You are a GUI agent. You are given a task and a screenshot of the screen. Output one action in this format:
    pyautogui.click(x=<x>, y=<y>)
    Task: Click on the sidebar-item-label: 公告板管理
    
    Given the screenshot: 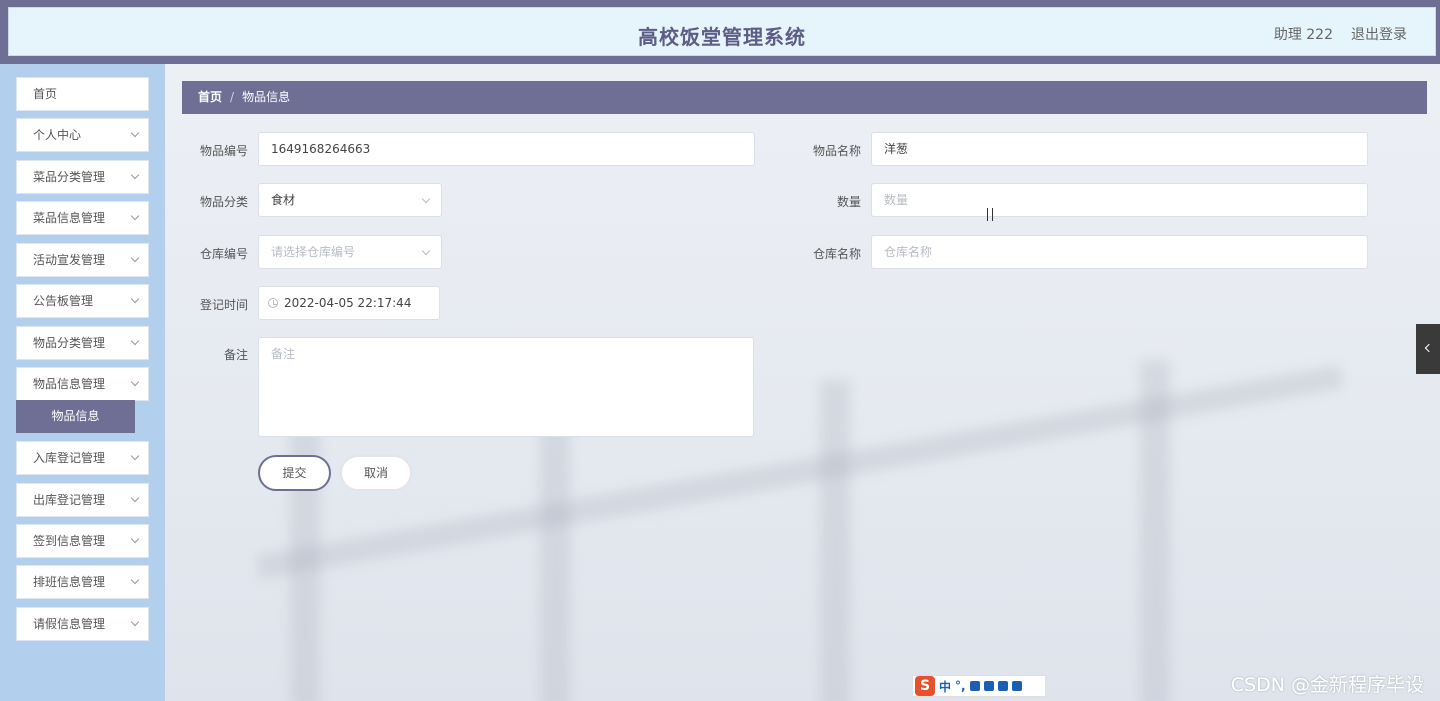 What is the action you would take?
    pyautogui.click(x=63, y=301)
    